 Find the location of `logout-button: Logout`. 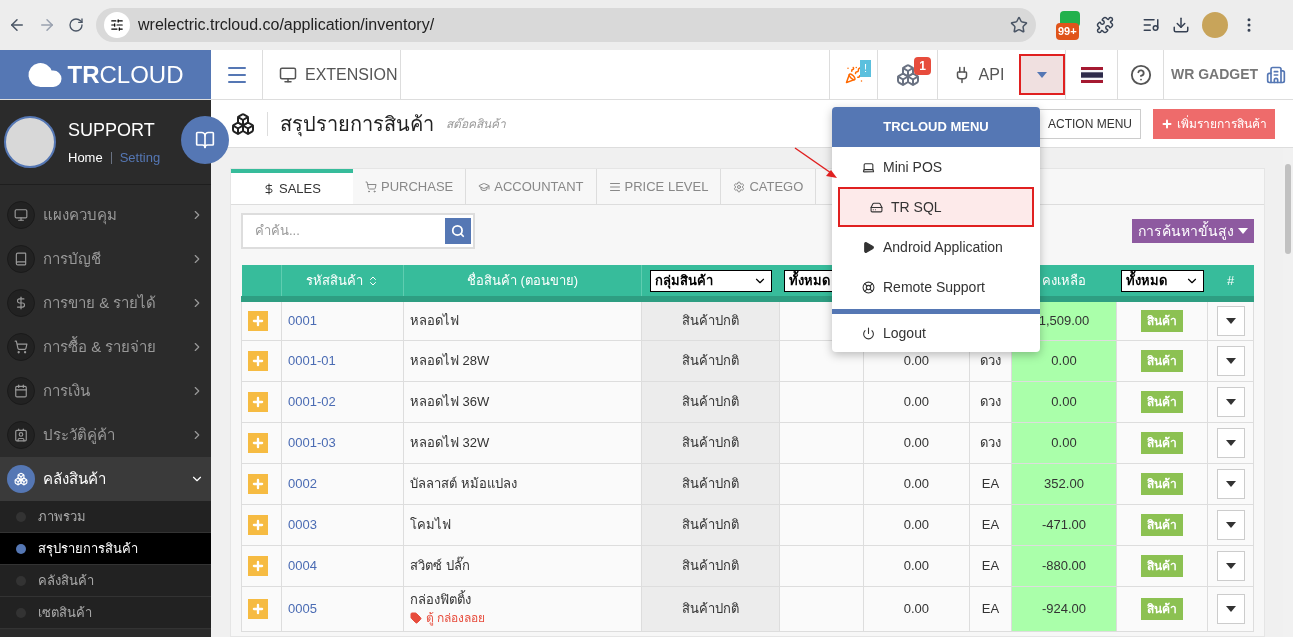

logout-button: Logout is located at coordinates (936, 333).